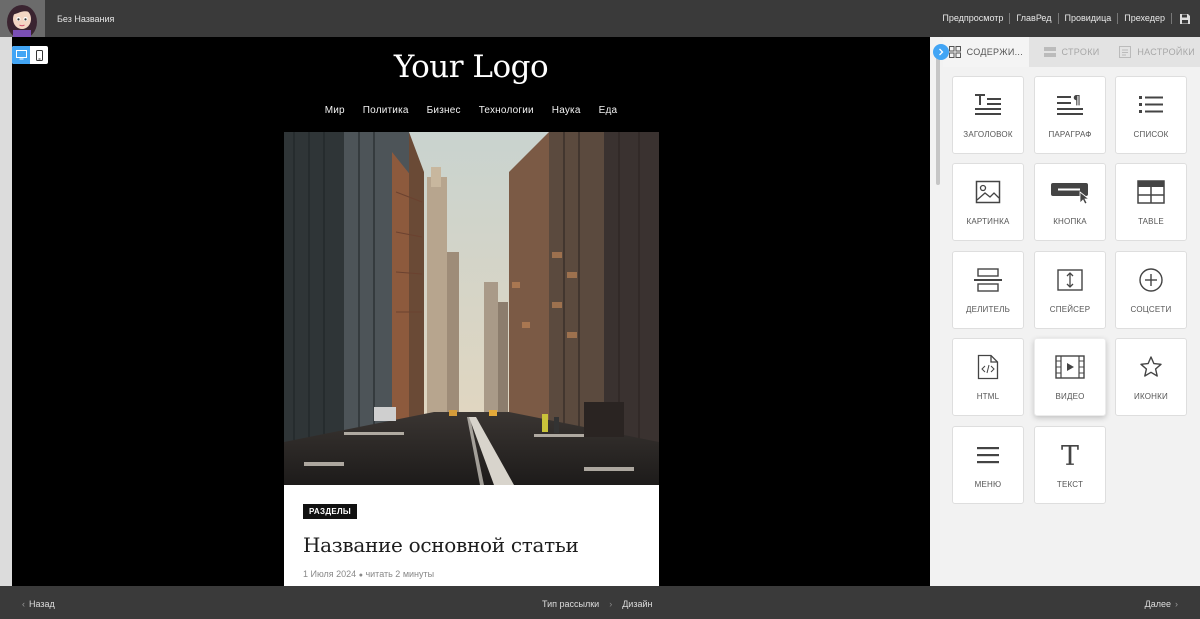  I want to click on providitsa-link: Провидица, so click(1089, 18).